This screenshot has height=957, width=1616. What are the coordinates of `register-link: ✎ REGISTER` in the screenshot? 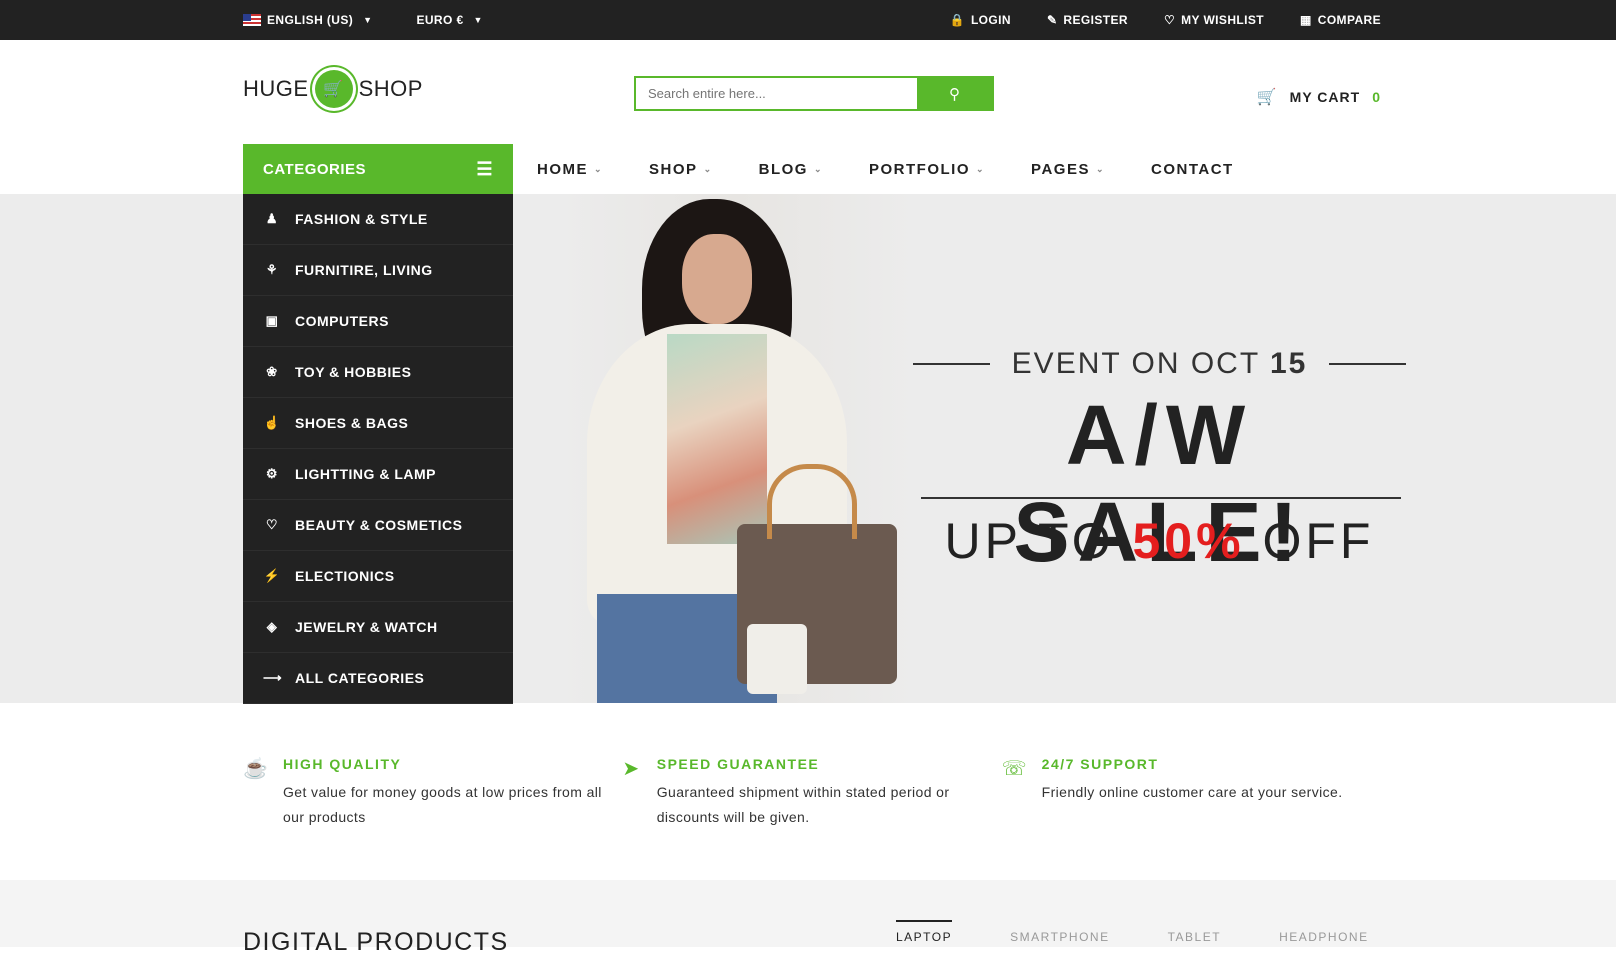 It's located at (1087, 20).